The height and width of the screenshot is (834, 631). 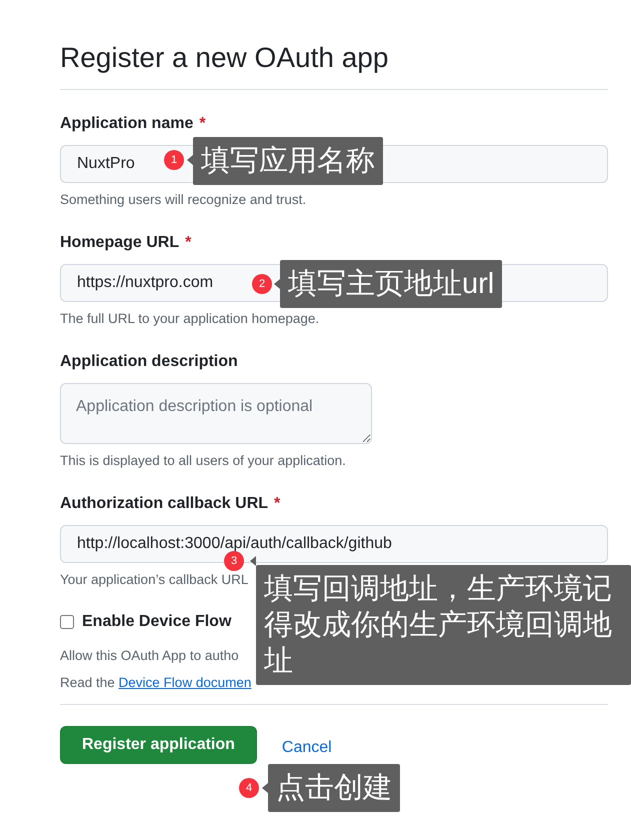 What do you see at coordinates (157, 622) in the screenshot?
I see `checkbox-label: Enable Device Flow` at bounding box center [157, 622].